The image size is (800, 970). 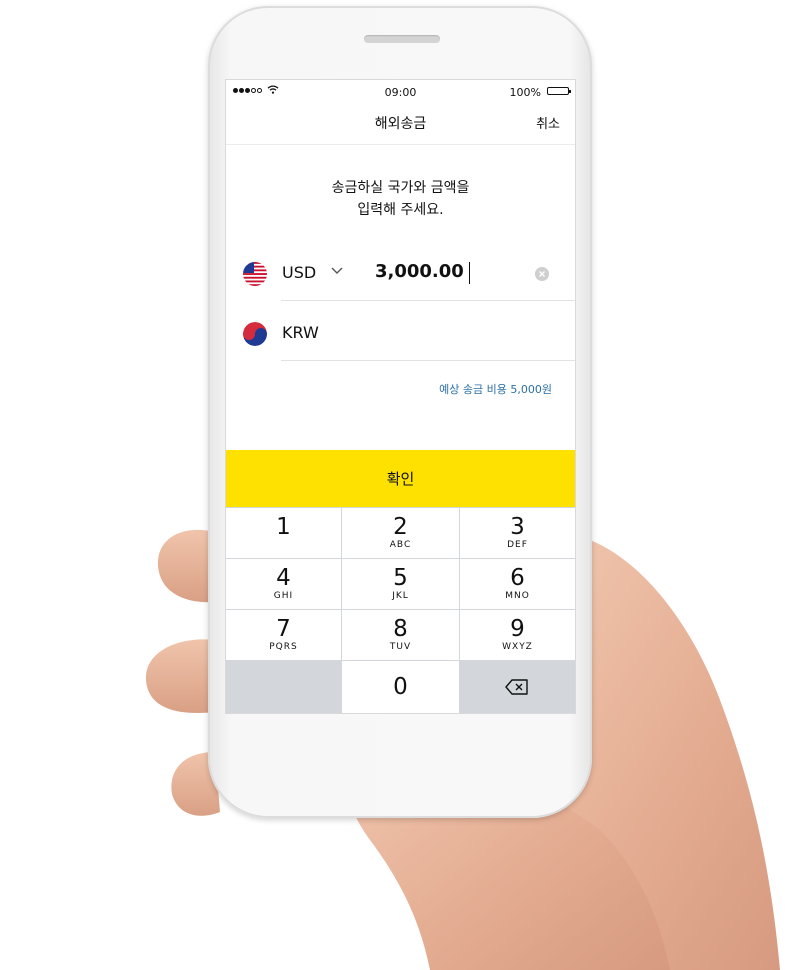 I want to click on clear-icon, so click(x=542, y=274).